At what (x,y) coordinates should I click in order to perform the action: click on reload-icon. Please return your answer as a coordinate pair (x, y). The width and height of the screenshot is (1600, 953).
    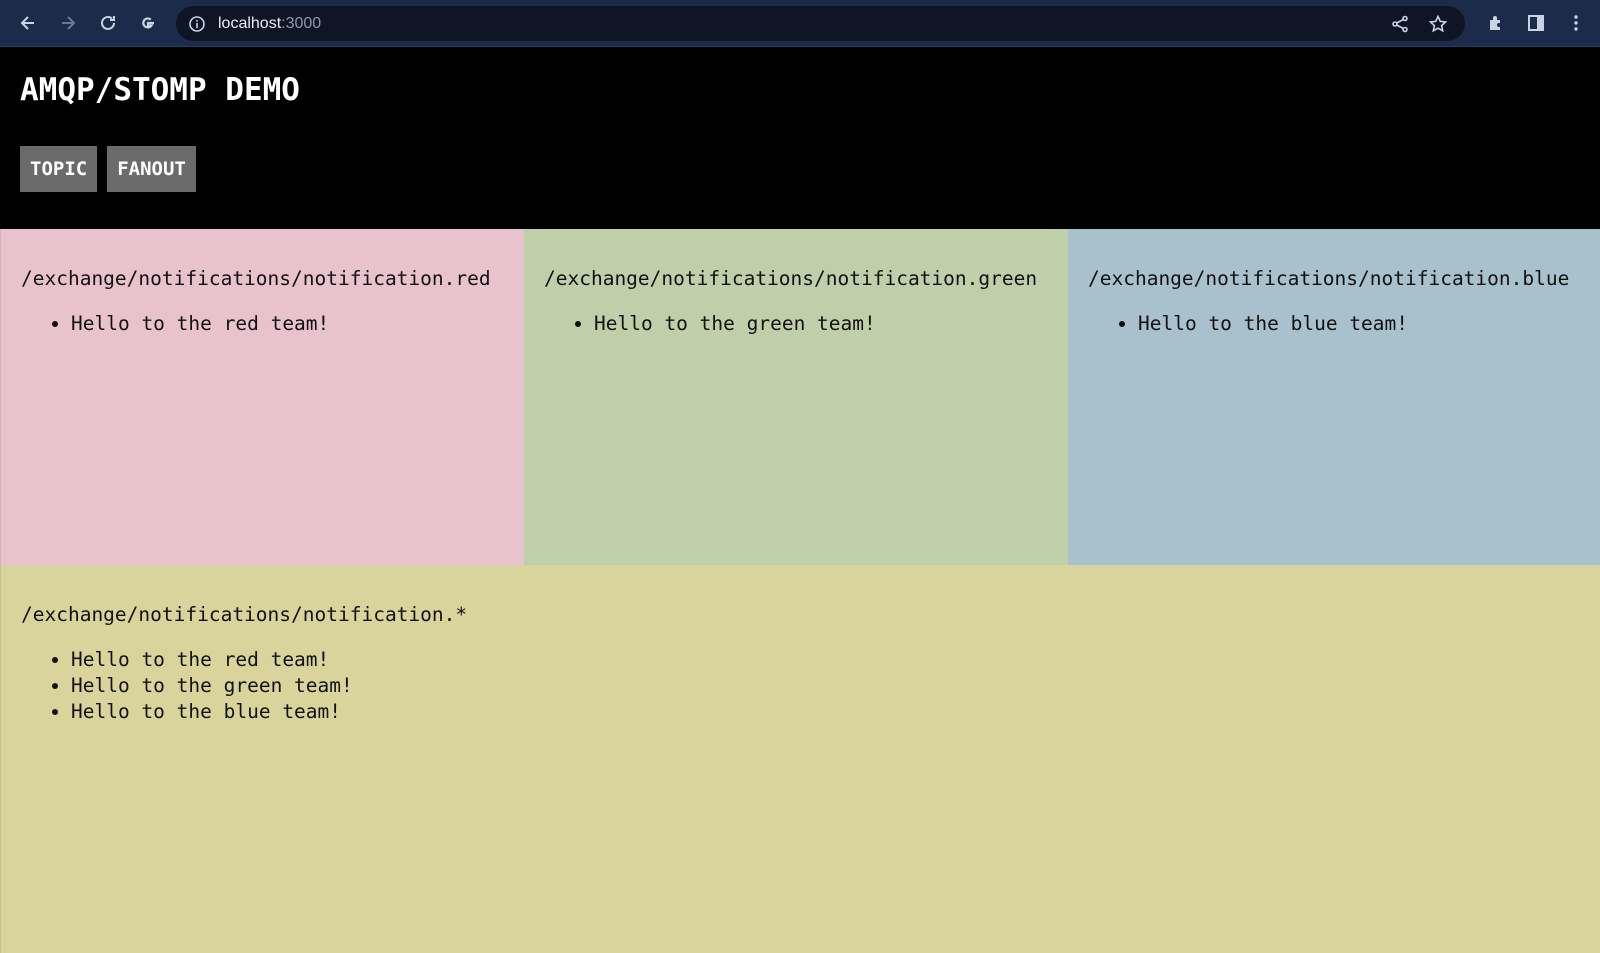
    Looking at the image, I should click on (108, 23).